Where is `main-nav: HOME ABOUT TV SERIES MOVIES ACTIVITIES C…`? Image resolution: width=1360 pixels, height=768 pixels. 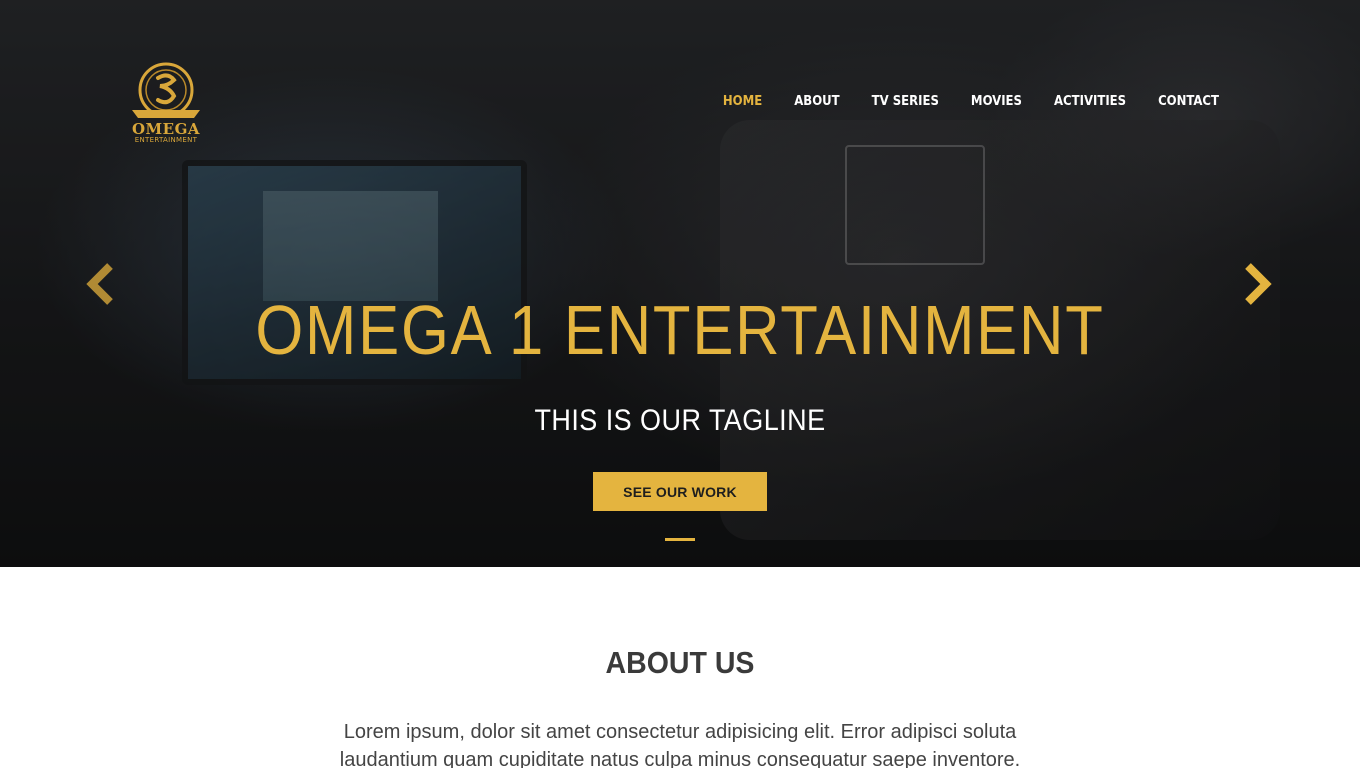 main-nav: HOME ABOUT TV SERIES MOVIES ACTIVITIES C… is located at coordinates (955, 101).